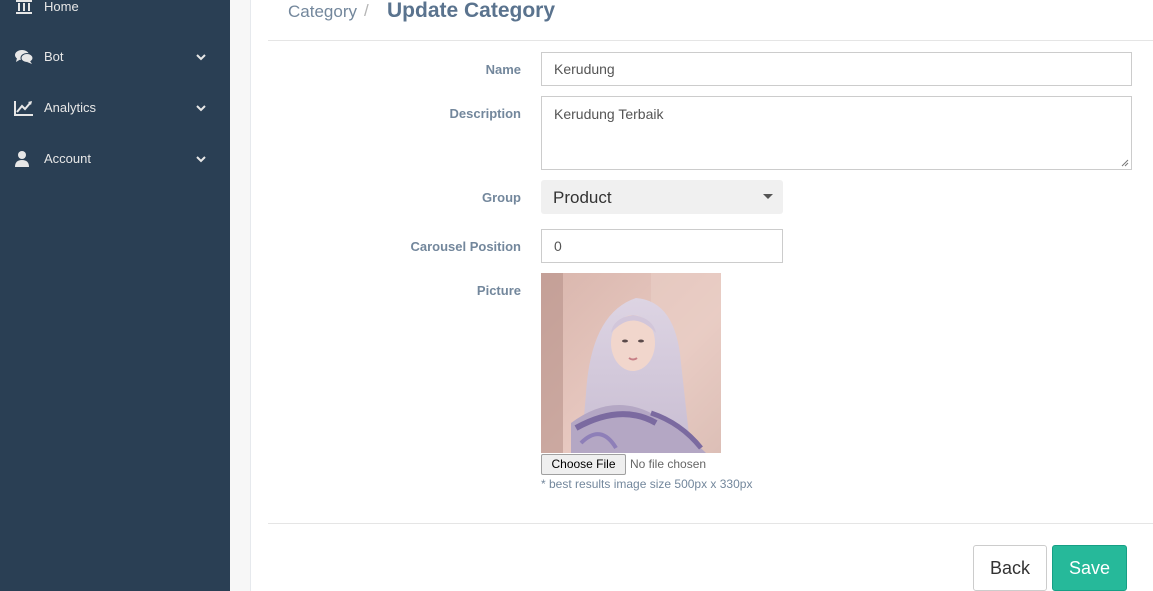  Describe the element at coordinates (54, 56) in the screenshot. I see `sidebar-item-label: Bot` at that location.